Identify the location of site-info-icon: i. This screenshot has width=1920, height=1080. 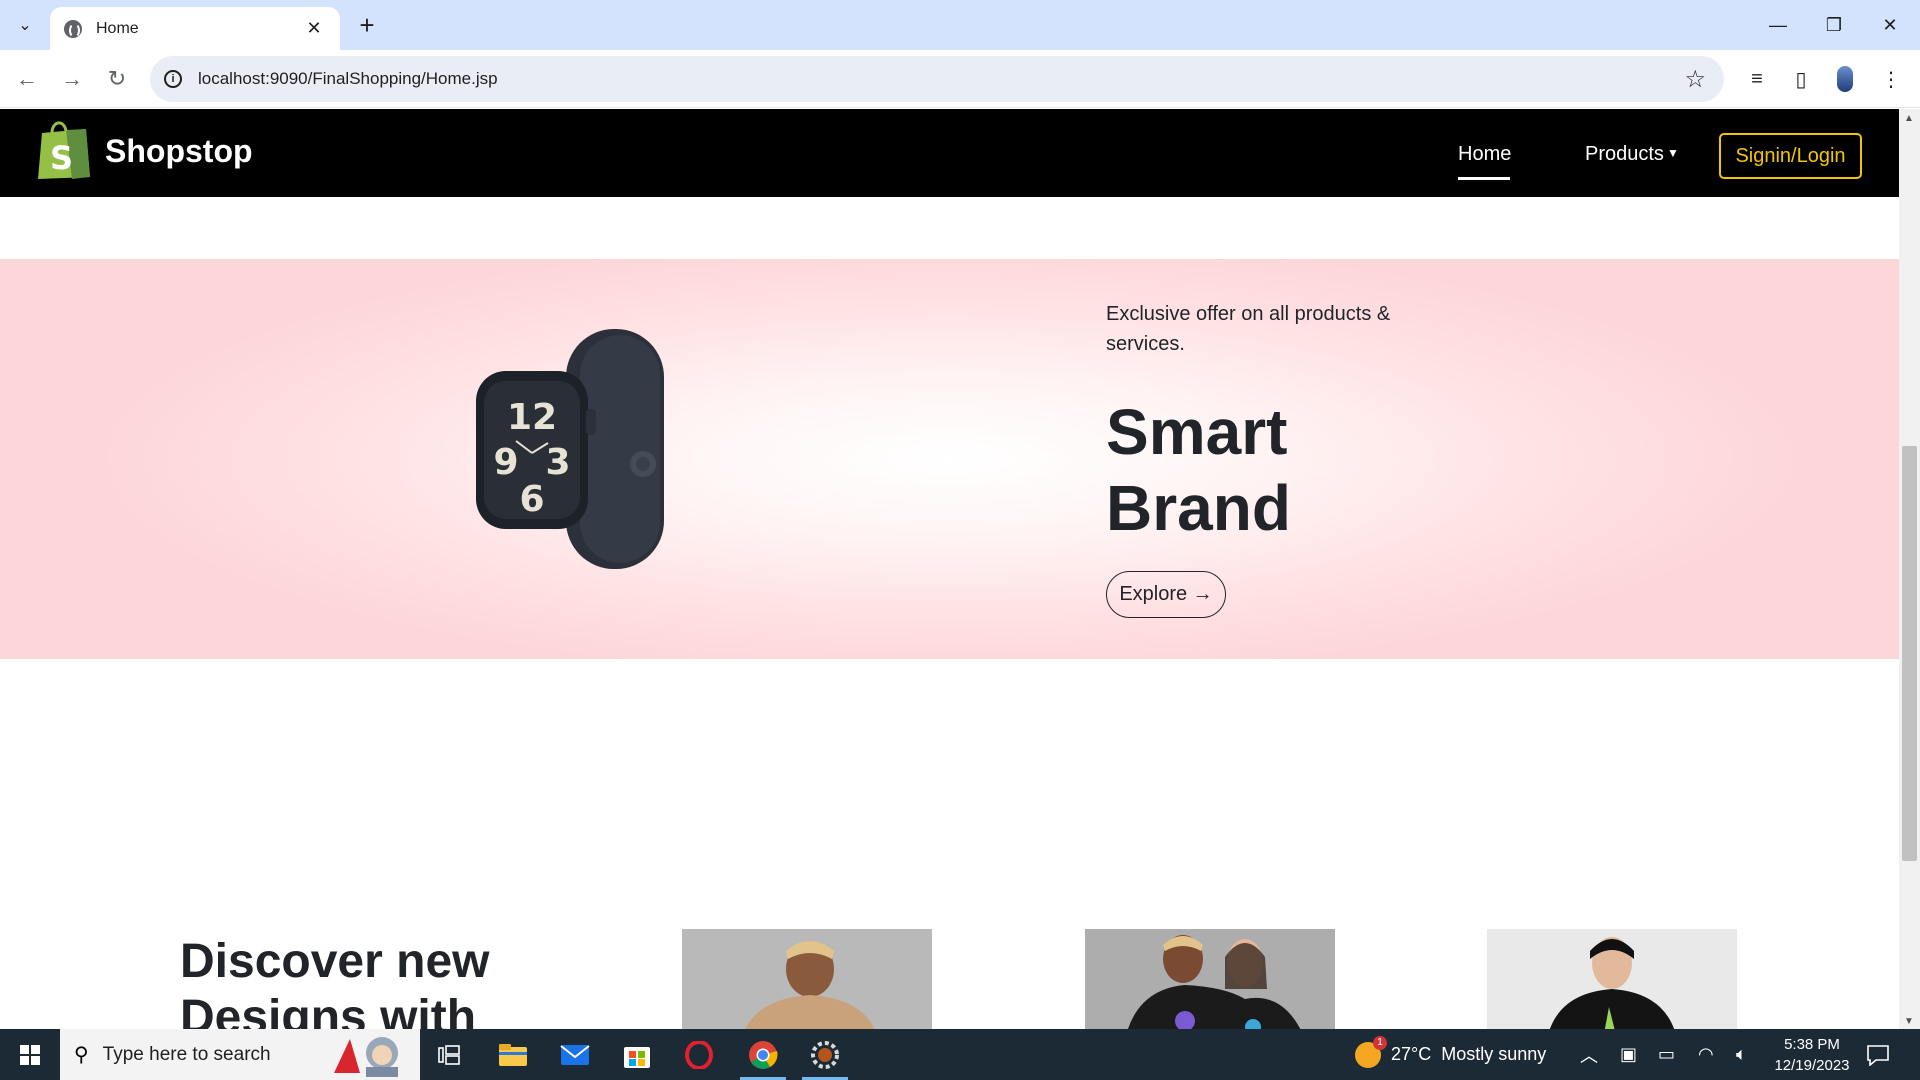
(173, 79).